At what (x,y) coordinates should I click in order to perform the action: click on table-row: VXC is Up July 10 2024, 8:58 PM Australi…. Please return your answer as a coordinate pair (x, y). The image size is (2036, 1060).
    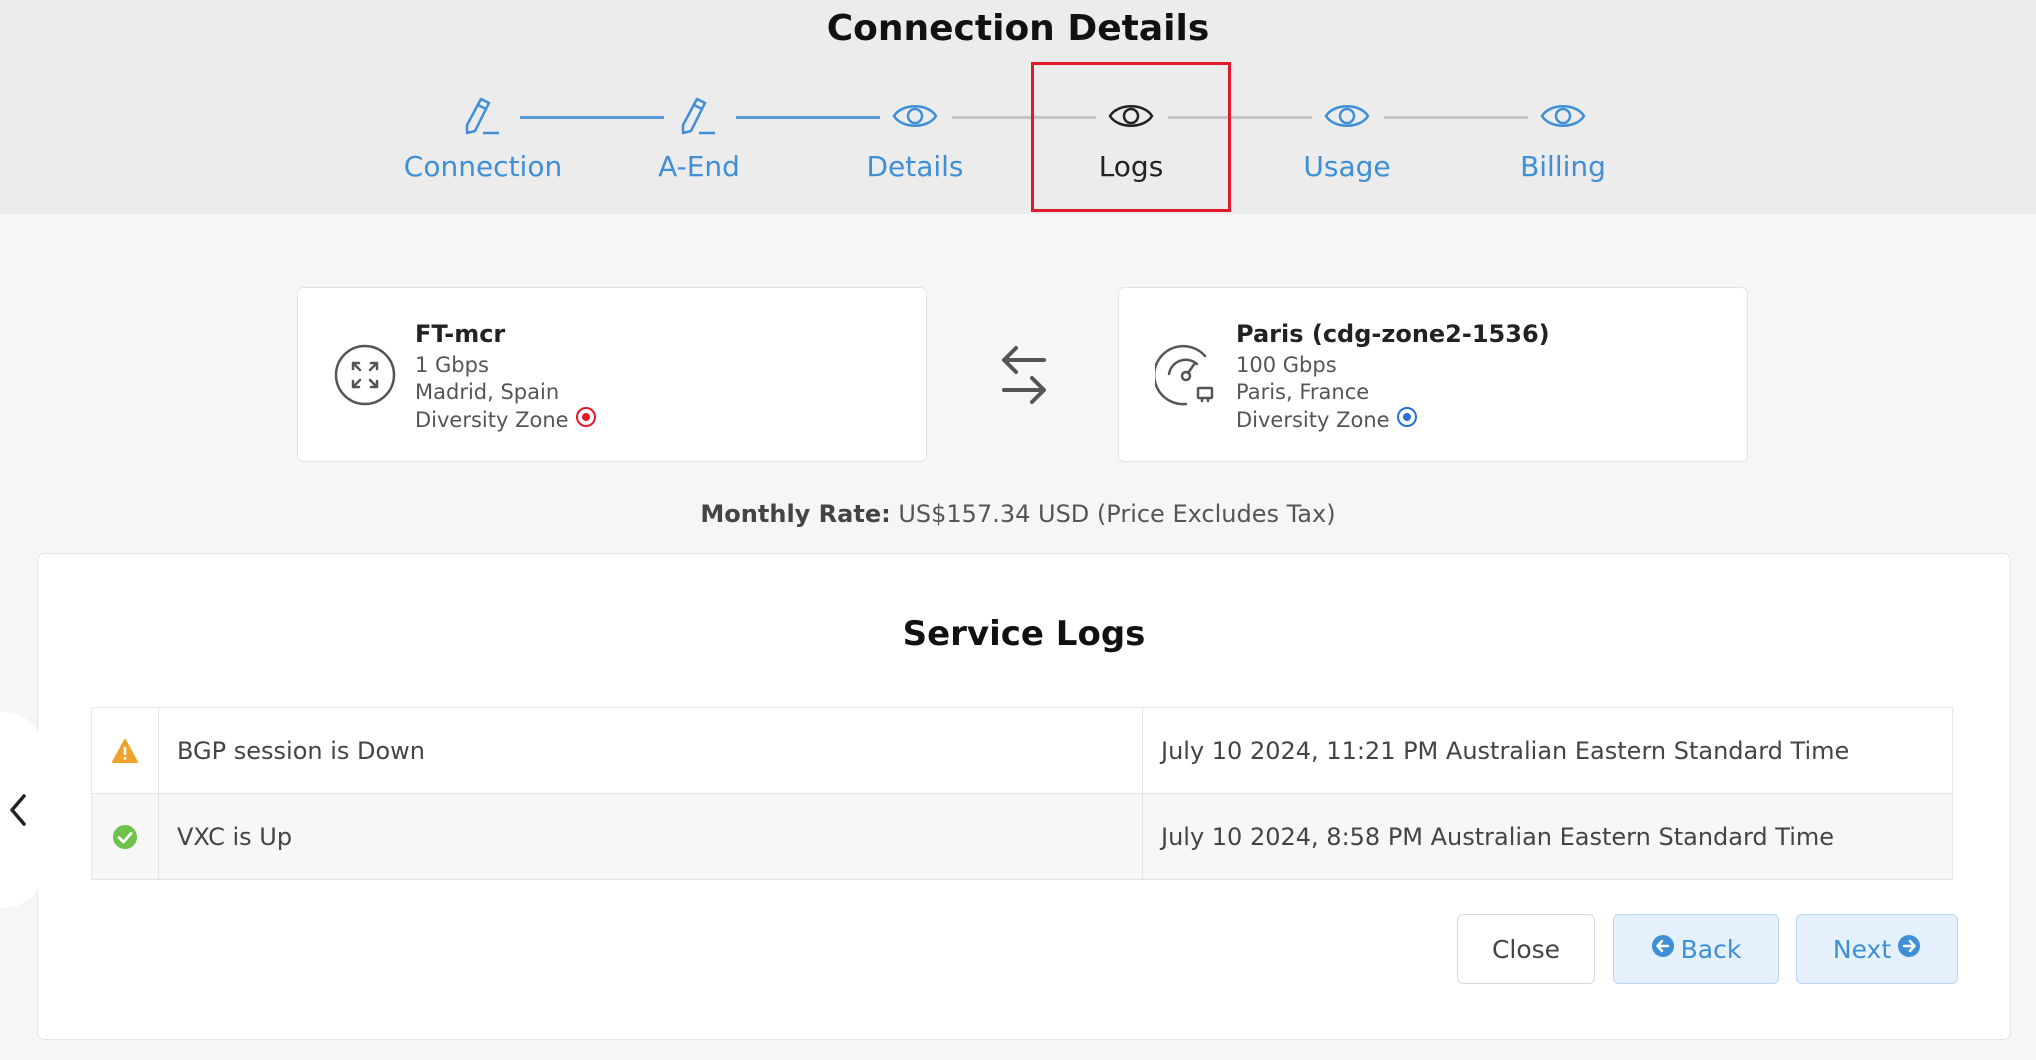
    Looking at the image, I should click on (1022, 837).